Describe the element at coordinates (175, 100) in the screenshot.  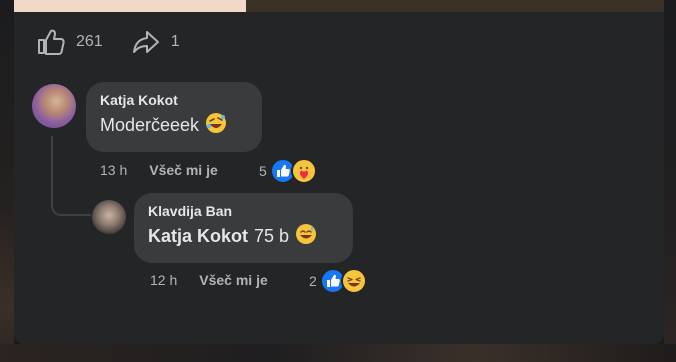
I see `comment-author: Katja Kokot` at that location.